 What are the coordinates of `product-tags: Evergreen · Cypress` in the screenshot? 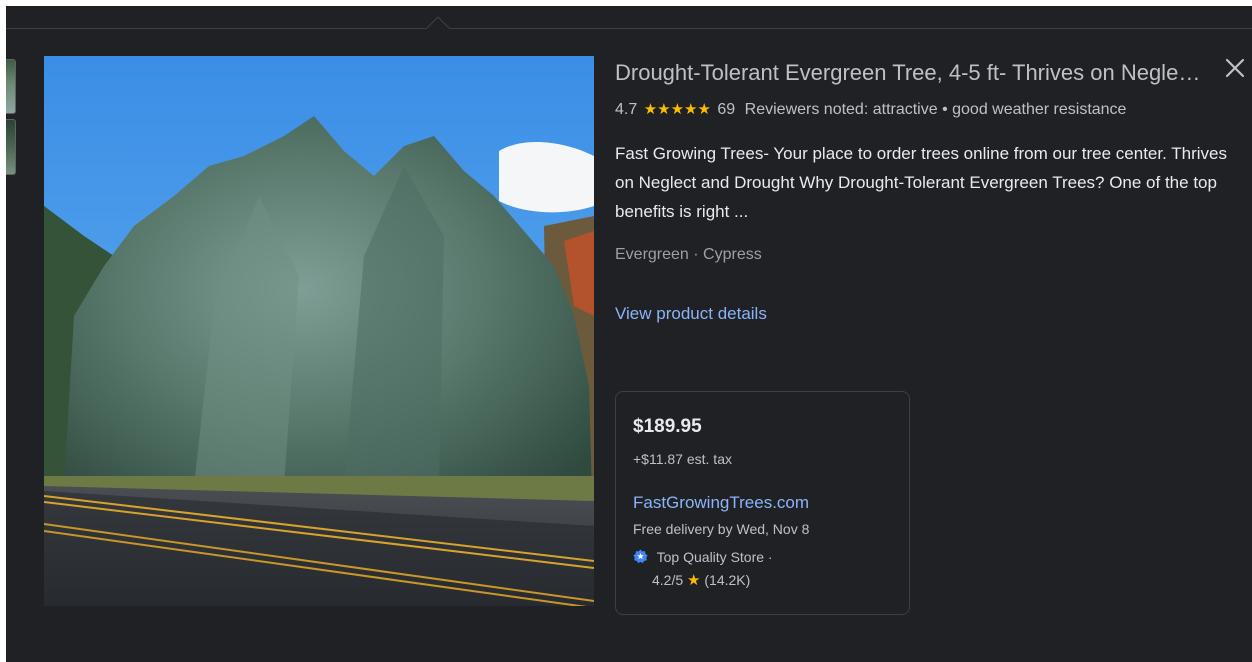 It's located at (688, 254).